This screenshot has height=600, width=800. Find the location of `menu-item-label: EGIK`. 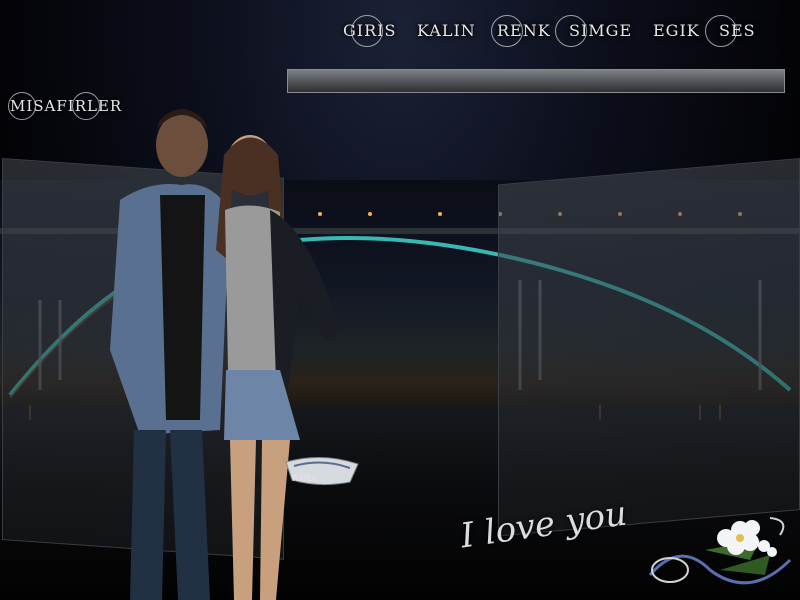

menu-item-label: EGIK is located at coordinates (676, 30).